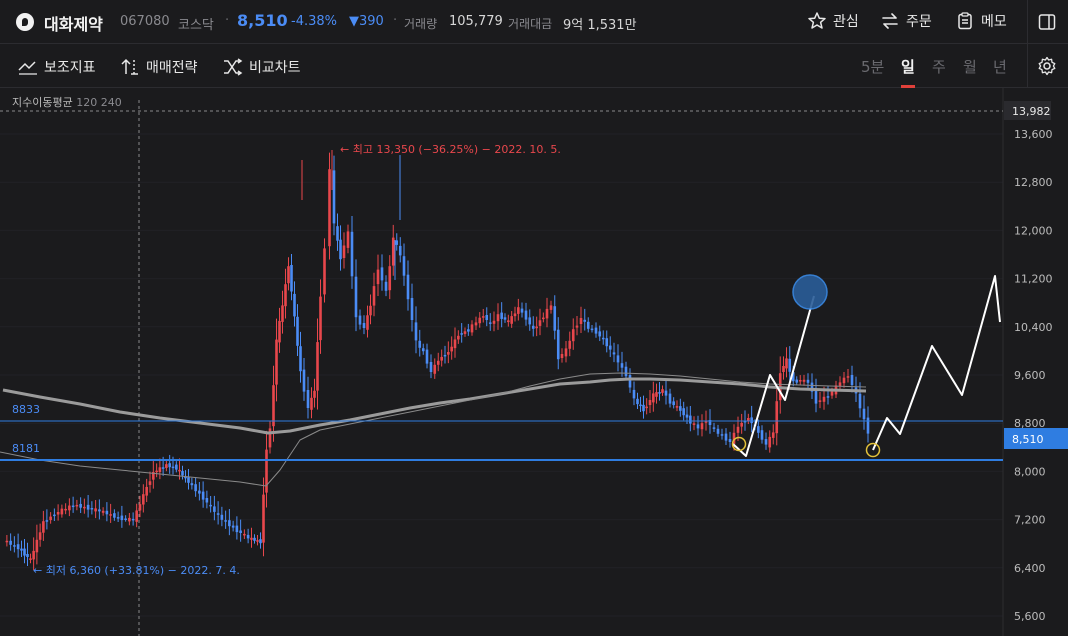 The image size is (1068, 636). What do you see at coordinates (908, 66) in the screenshot?
I see `period-day: 일` at bounding box center [908, 66].